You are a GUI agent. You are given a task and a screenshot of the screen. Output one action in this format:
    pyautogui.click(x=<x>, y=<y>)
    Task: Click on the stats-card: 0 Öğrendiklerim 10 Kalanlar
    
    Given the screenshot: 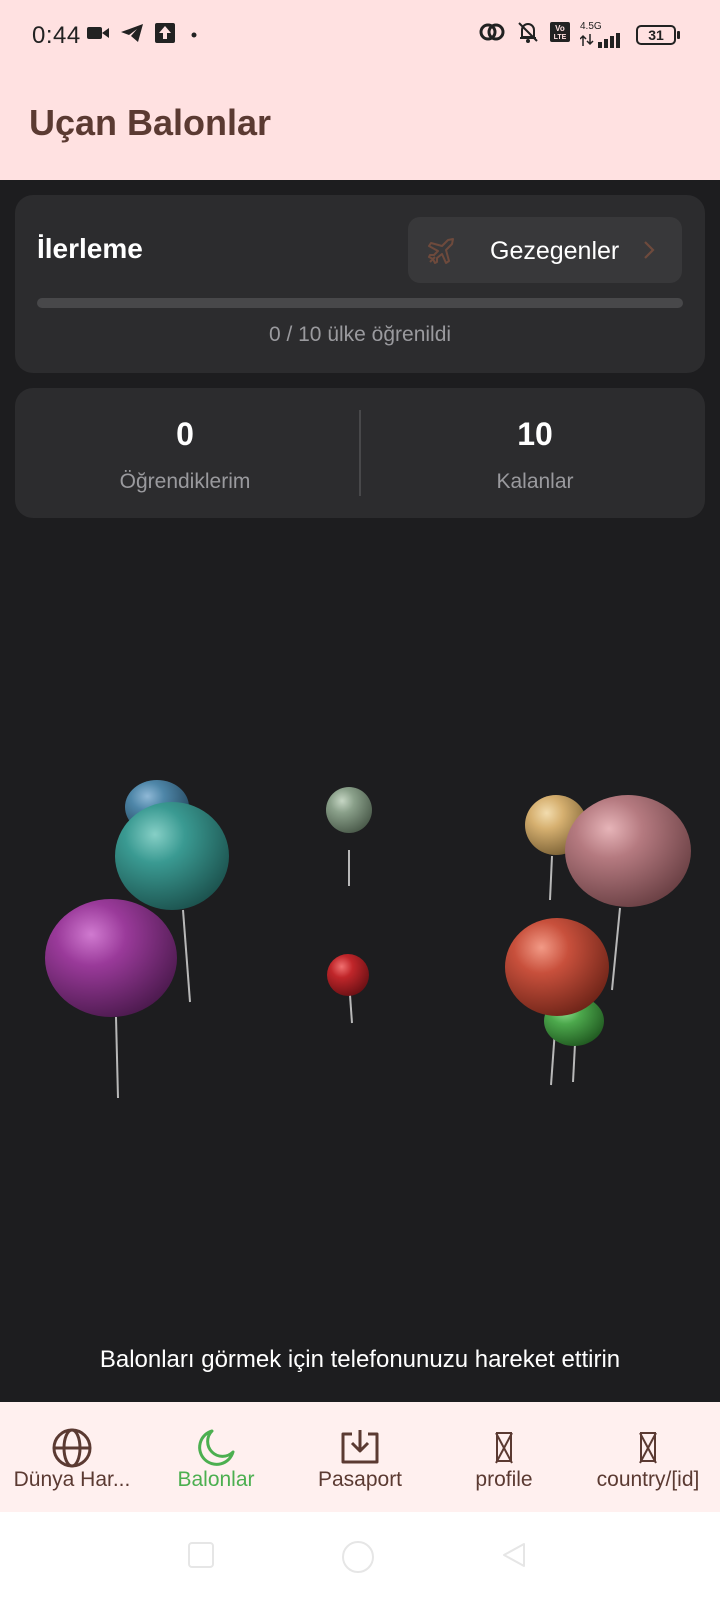 What is the action you would take?
    pyautogui.click(x=360, y=453)
    